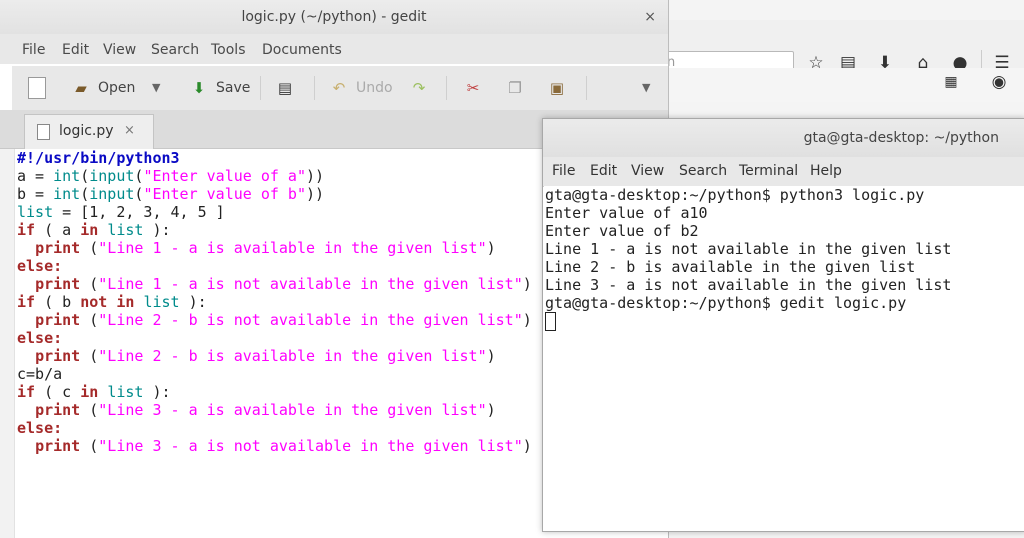 The image size is (1024, 538). Describe the element at coordinates (650, 17) in the screenshot. I see `close-icon: ×` at that location.